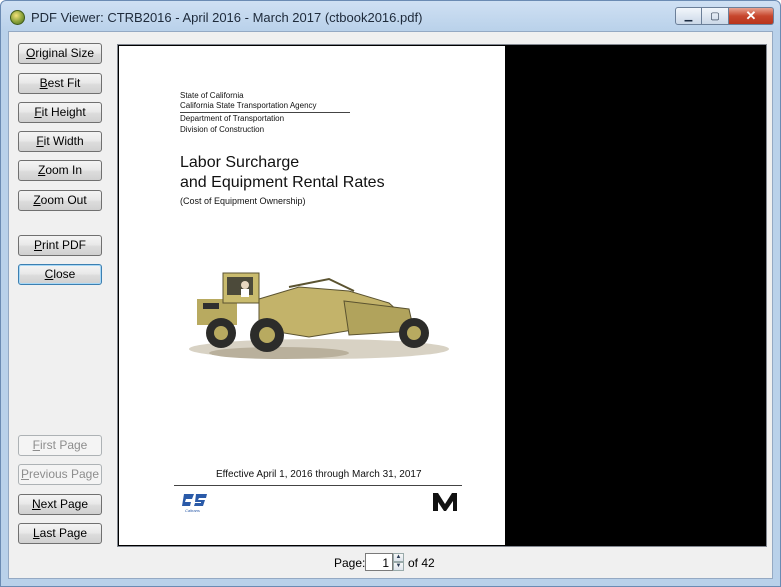  Describe the element at coordinates (248, 105) in the screenshot. I see `org-line-agency: California State Transportation Agency` at that location.